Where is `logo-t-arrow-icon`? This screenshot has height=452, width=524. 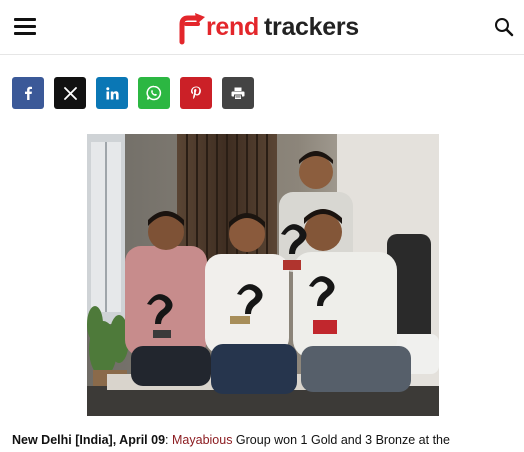
logo-t-arrow-icon is located at coordinates (192, 29).